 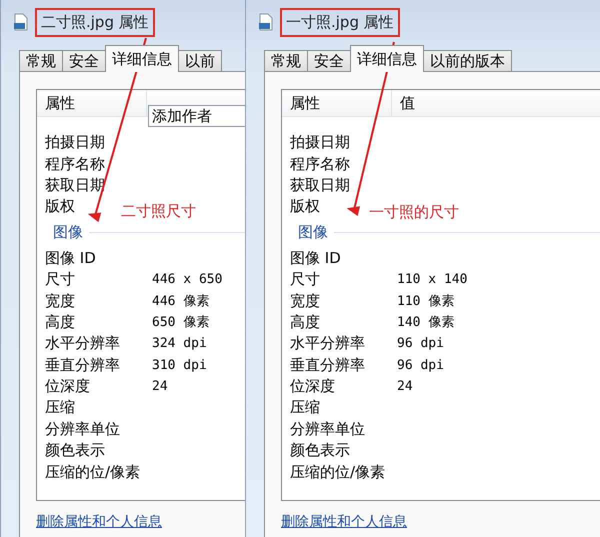 I want to click on property-name: 获取日期, so click(x=320, y=185).